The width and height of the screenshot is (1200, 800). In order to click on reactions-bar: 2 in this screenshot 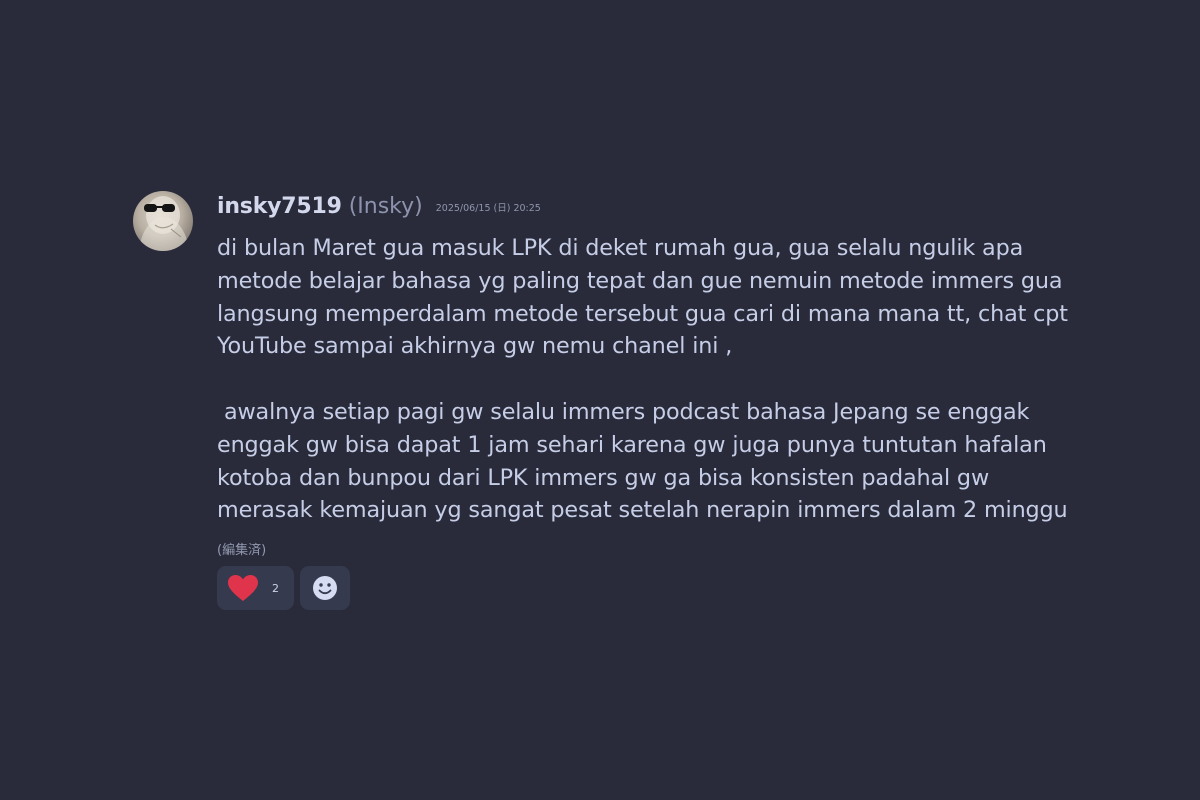, I will do `click(652, 588)`.